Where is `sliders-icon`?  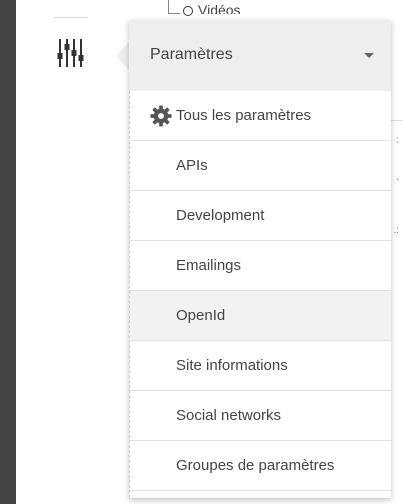
sliders-icon is located at coordinates (70, 53).